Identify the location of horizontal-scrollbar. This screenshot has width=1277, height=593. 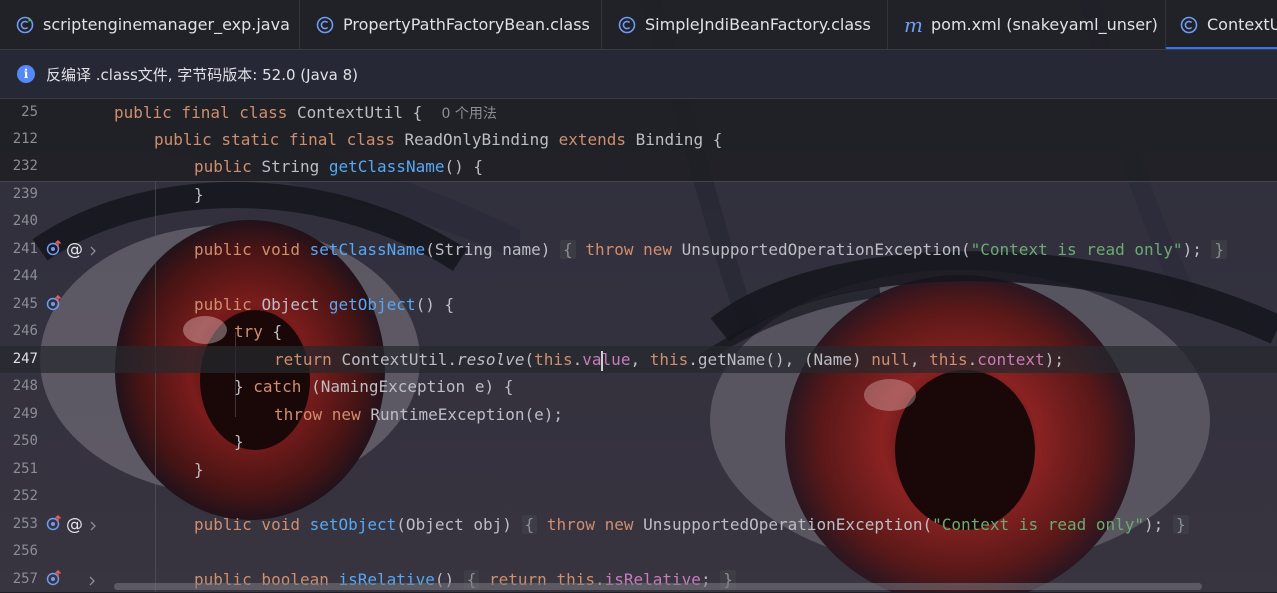
(658, 586).